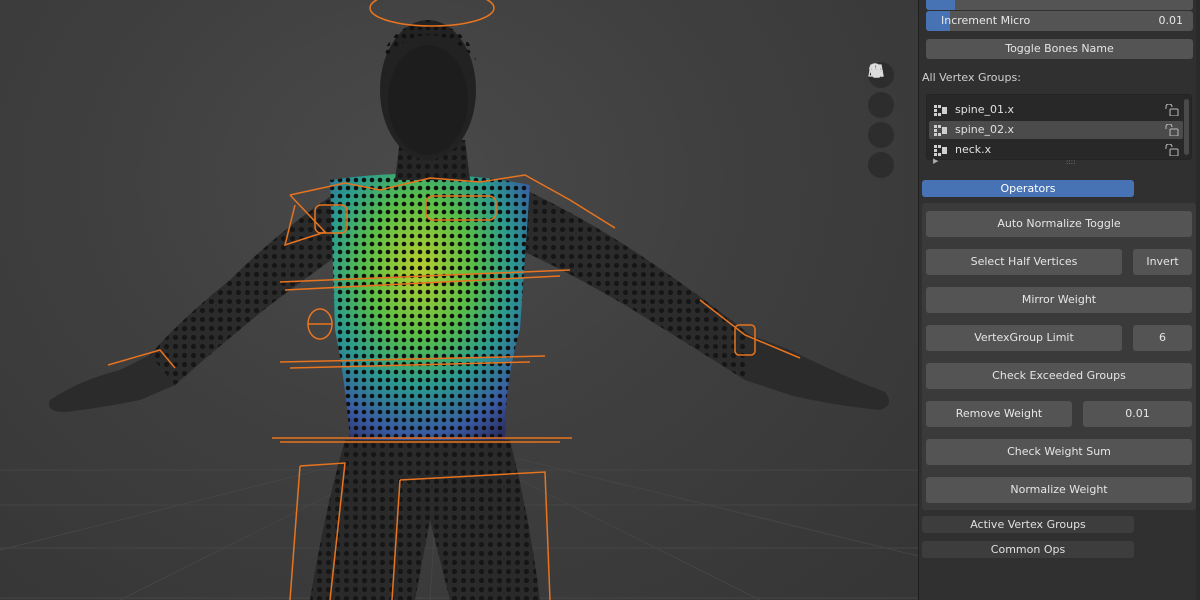 The height and width of the screenshot is (600, 1200). What do you see at coordinates (1059, 5) in the screenshot?
I see `increment-slider` at bounding box center [1059, 5].